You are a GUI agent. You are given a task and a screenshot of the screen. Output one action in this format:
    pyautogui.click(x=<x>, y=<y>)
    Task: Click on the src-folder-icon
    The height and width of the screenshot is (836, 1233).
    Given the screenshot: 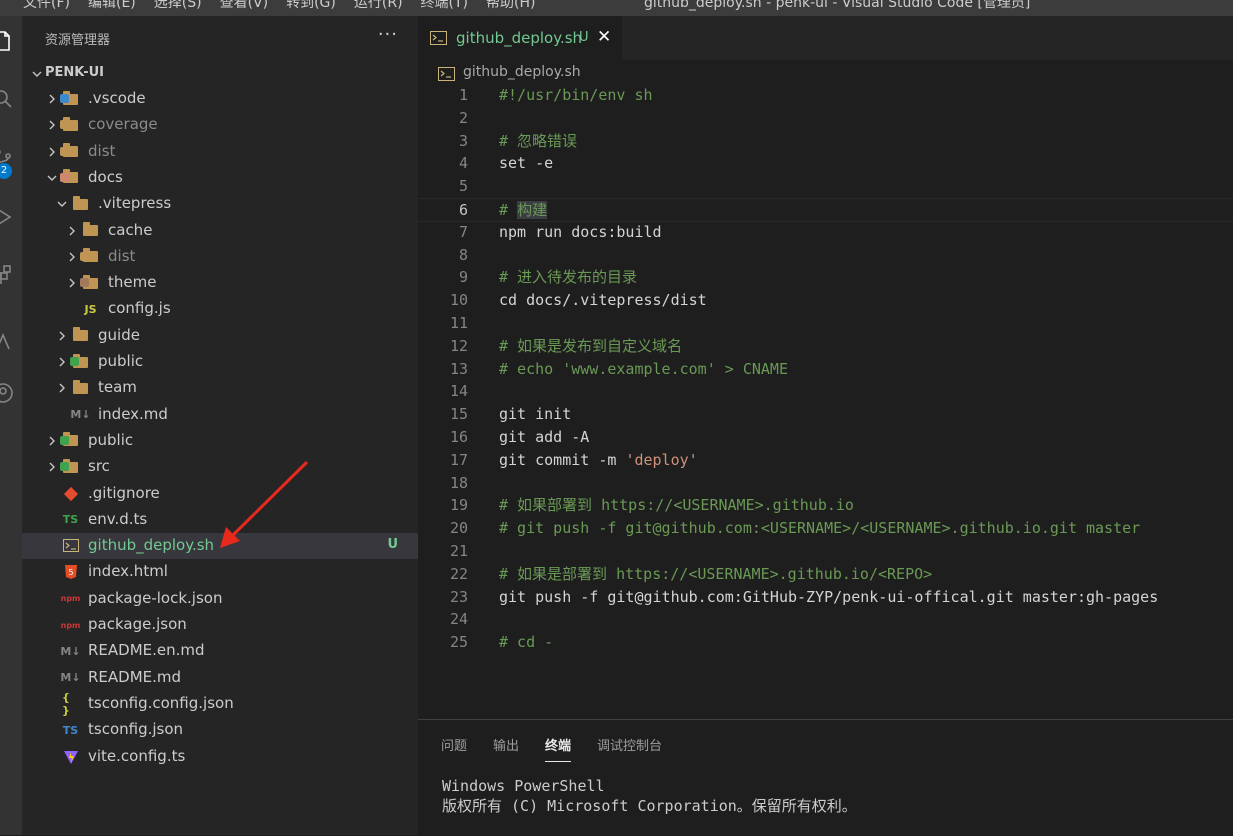 What is the action you would take?
    pyautogui.click(x=69, y=466)
    